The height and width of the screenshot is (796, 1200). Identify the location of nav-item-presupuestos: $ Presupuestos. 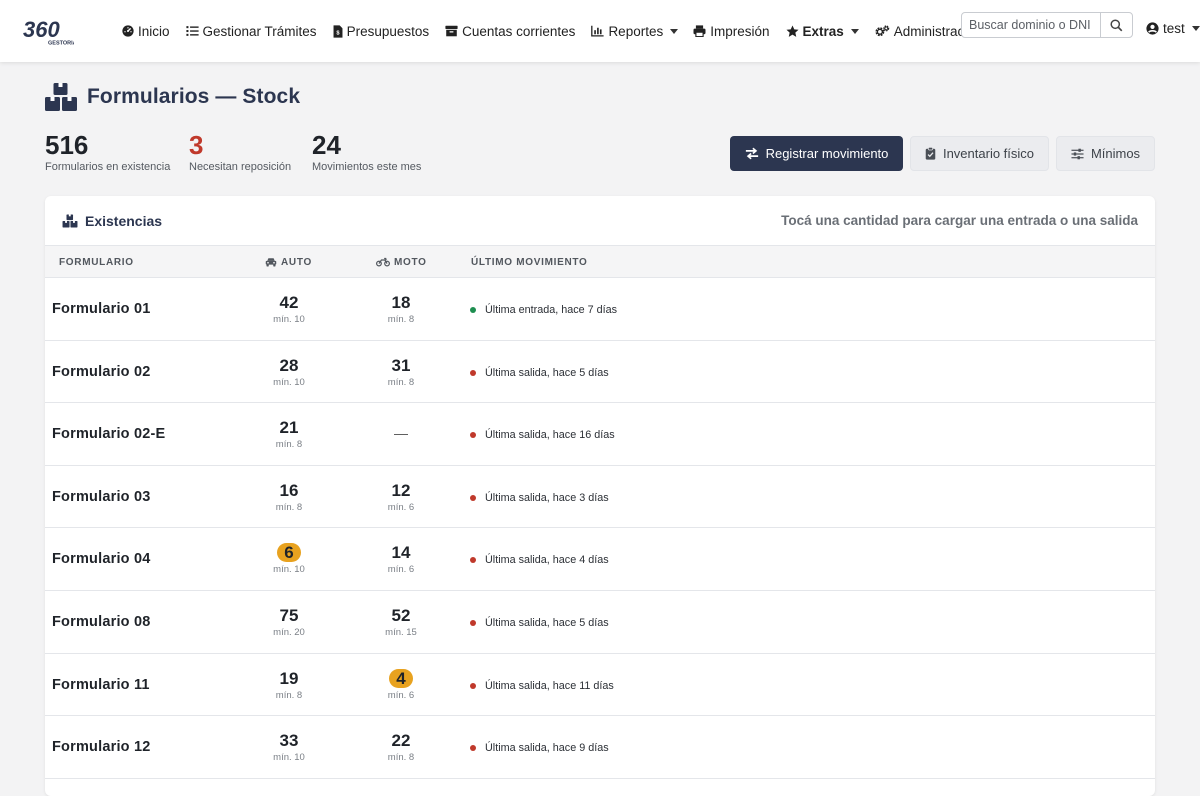
(381, 31).